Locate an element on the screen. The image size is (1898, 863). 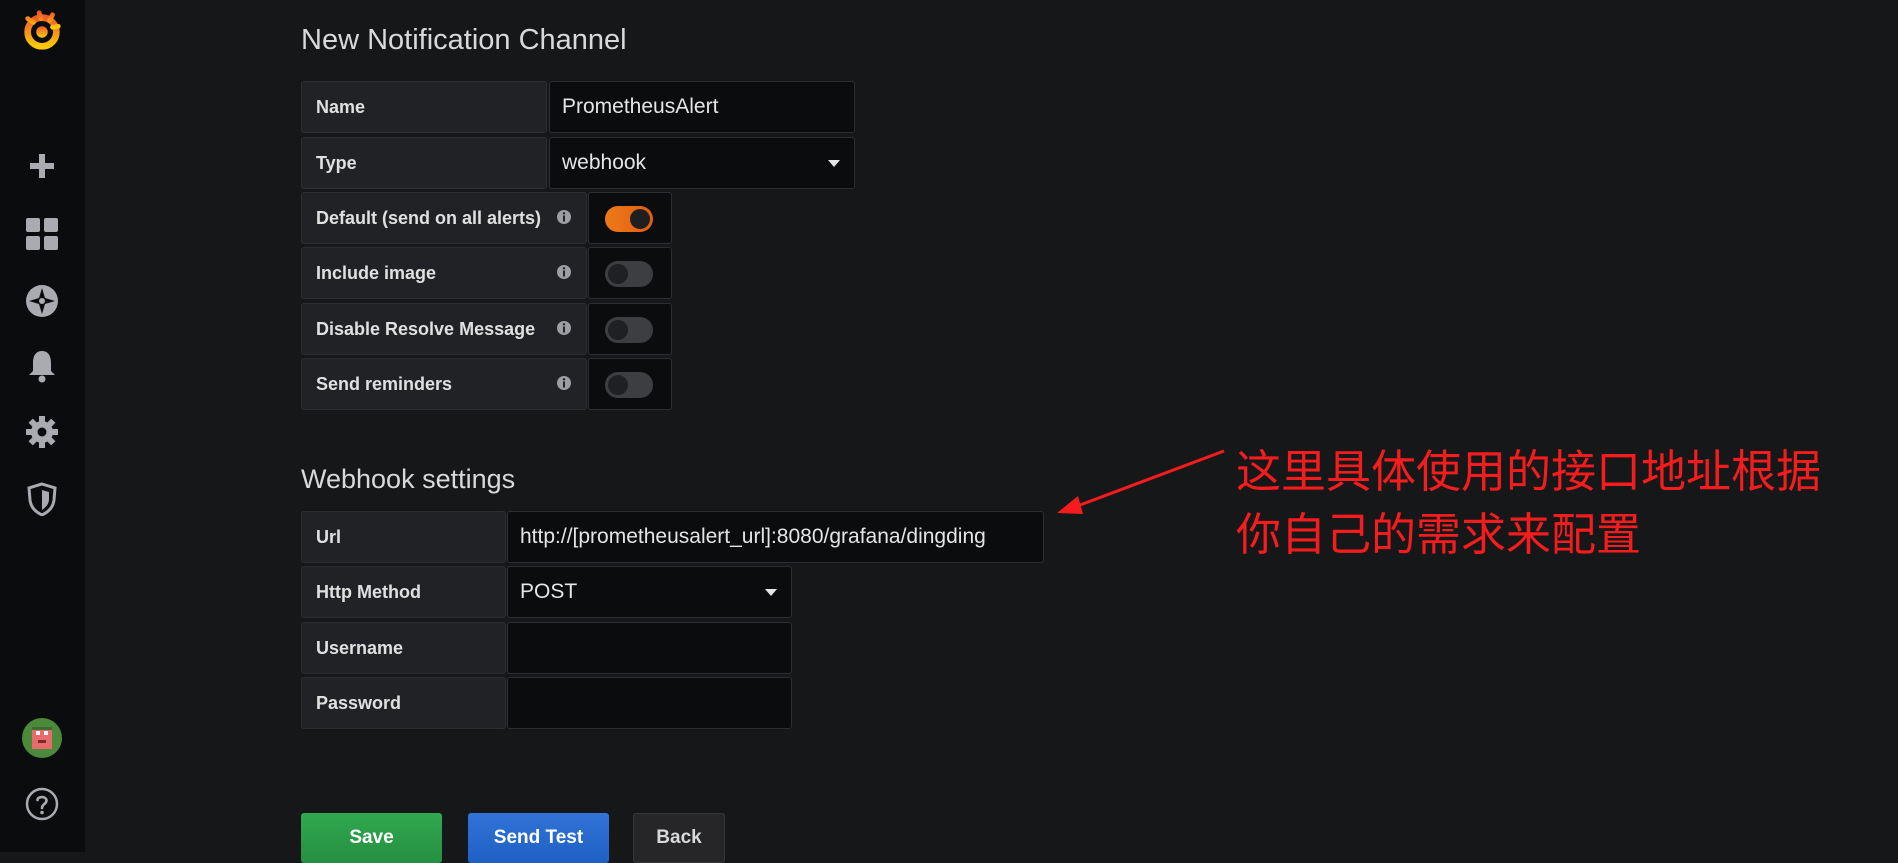
url-label: Url is located at coordinates (403, 537).